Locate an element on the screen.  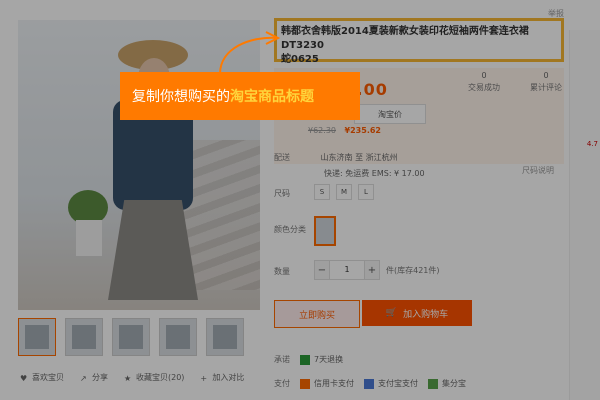
callout-prefix: 复制你想购买的 is located at coordinates (181, 97).